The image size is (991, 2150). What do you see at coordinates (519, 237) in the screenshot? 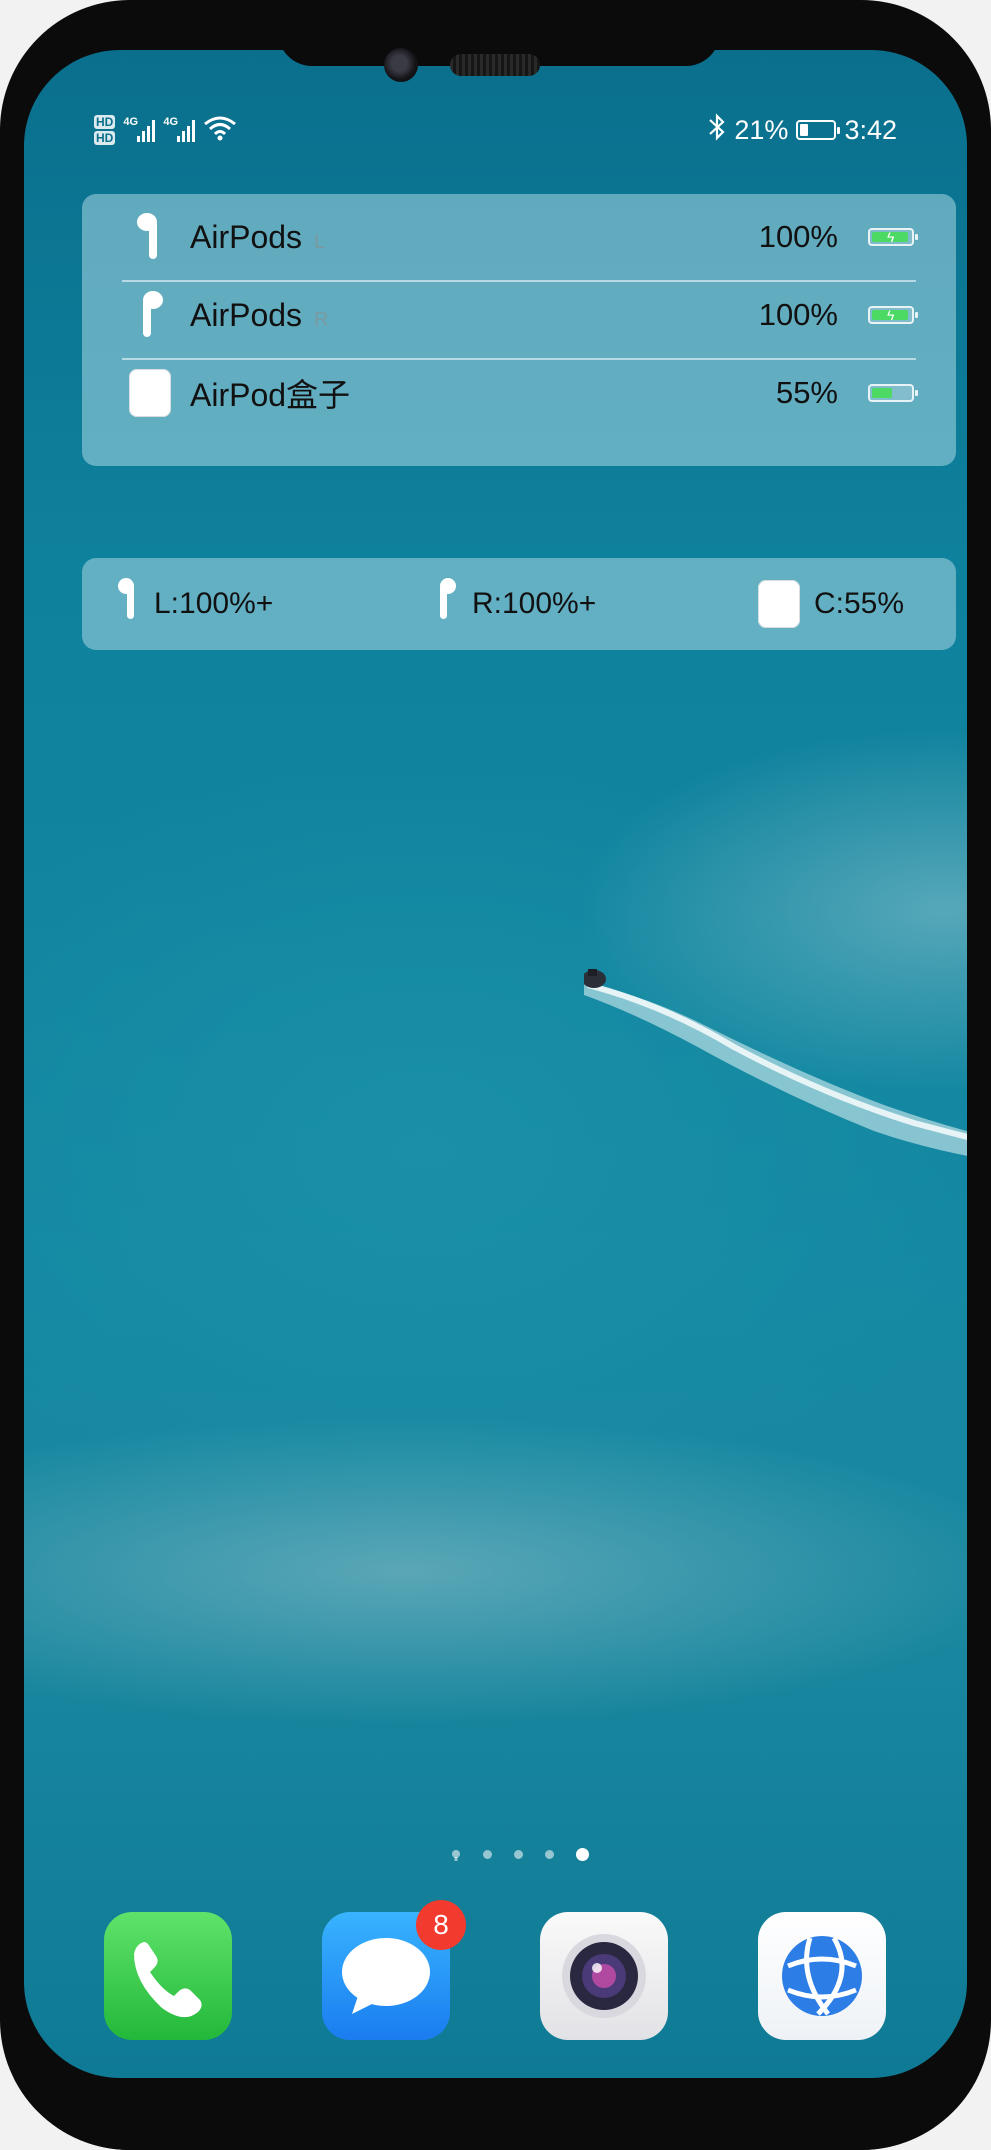
I see `widget-row-left-airpod: AirPods L 100% ϟ` at bounding box center [519, 237].